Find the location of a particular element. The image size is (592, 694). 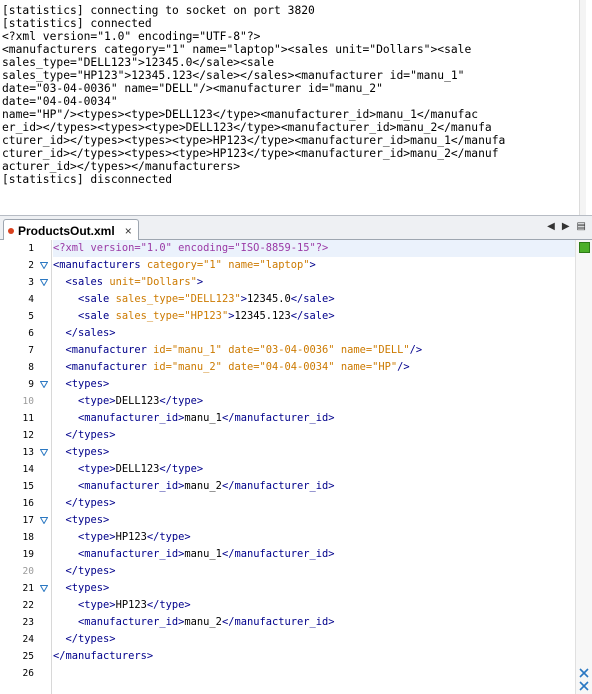

code-token-tag: <manufacturer is located at coordinates (109, 367).